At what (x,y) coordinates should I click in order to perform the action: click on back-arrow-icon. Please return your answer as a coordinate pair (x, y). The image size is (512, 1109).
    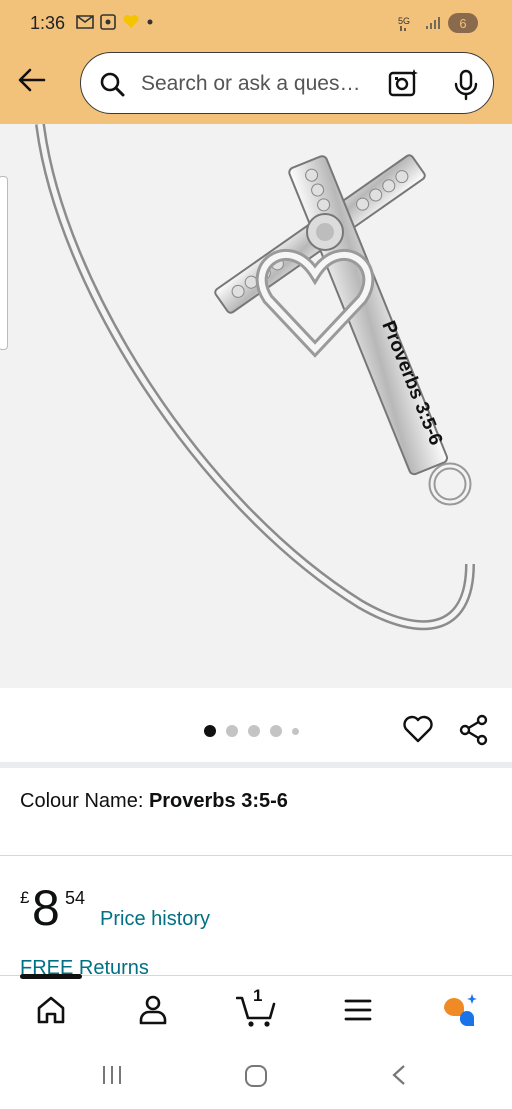
    Looking at the image, I should click on (32, 80).